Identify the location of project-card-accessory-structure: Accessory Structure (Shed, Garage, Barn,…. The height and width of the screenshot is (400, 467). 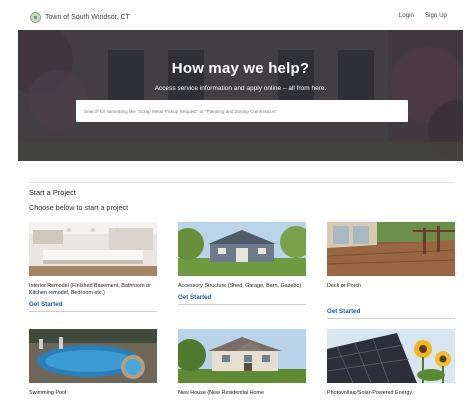
(242, 263).